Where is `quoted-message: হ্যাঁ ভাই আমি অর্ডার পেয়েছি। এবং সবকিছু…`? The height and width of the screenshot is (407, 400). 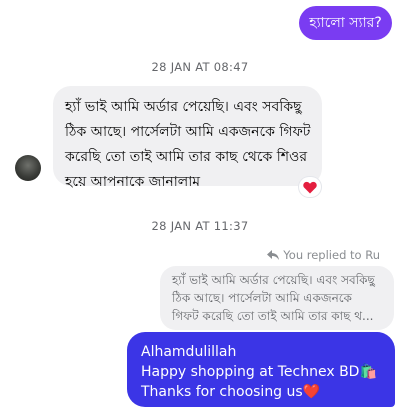
quoted-message: হ্যাঁ ভাই আমি অর্ডার পেয়েছি। এবং সবকিছু… is located at coordinates (277, 298).